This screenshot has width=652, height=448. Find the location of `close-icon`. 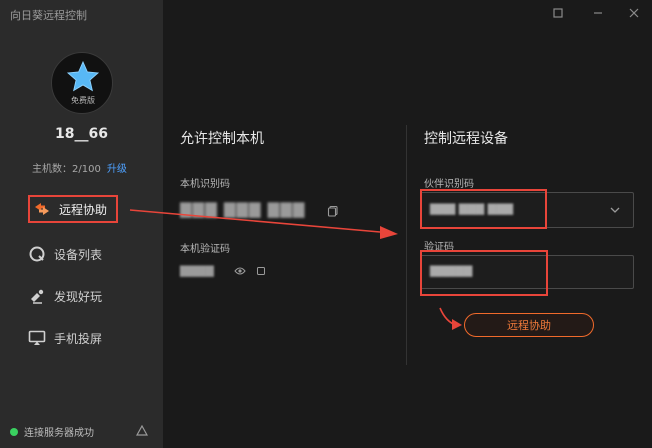

close-icon is located at coordinates (634, 13).